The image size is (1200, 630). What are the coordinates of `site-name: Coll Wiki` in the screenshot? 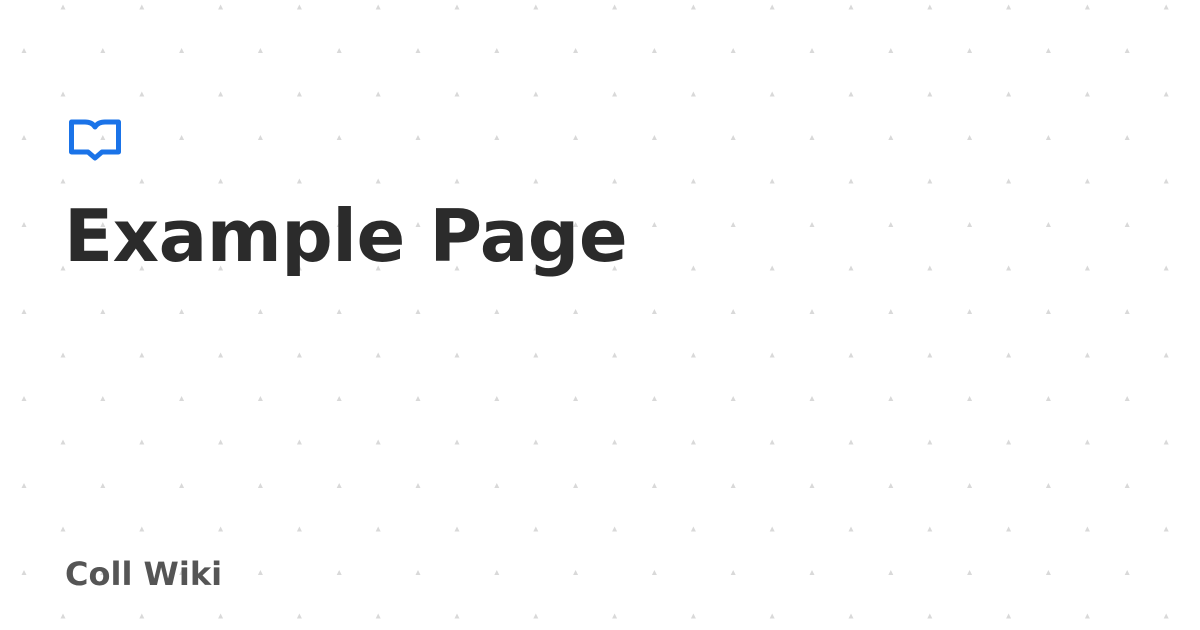 It's located at (144, 574).